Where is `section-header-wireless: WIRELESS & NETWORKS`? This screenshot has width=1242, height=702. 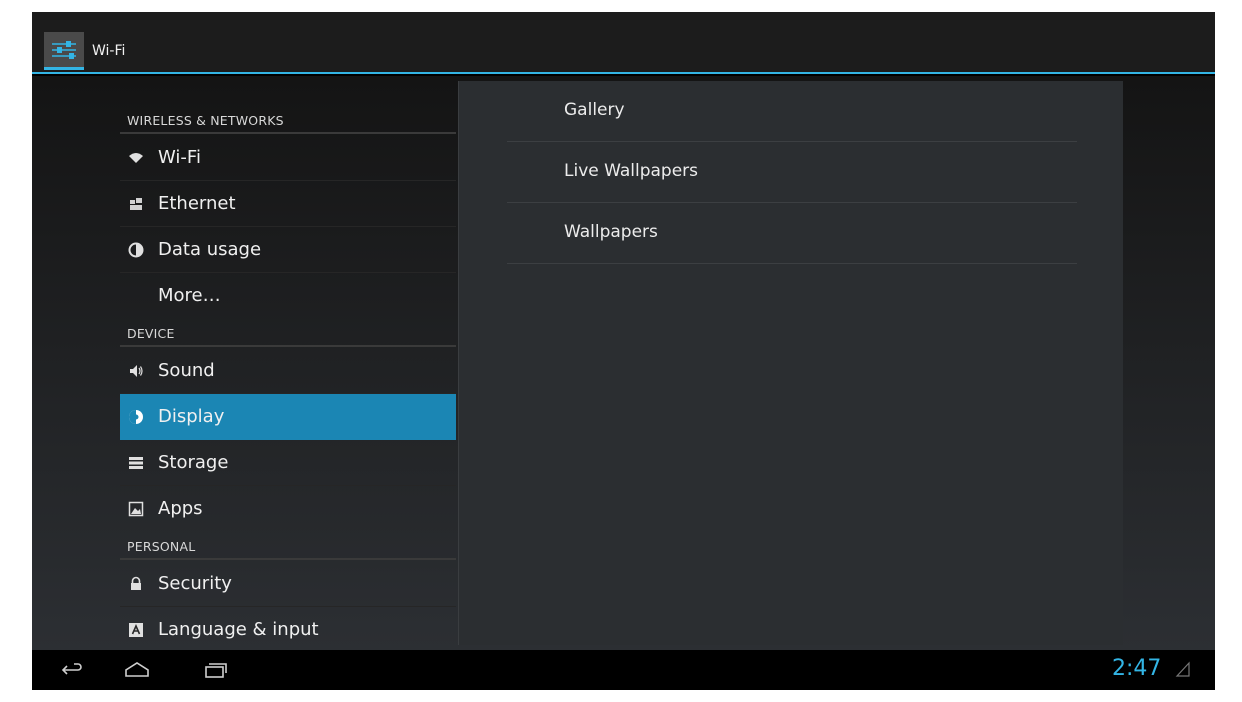
section-header-wireless: WIRELESS & NETWORKS is located at coordinates (288, 121).